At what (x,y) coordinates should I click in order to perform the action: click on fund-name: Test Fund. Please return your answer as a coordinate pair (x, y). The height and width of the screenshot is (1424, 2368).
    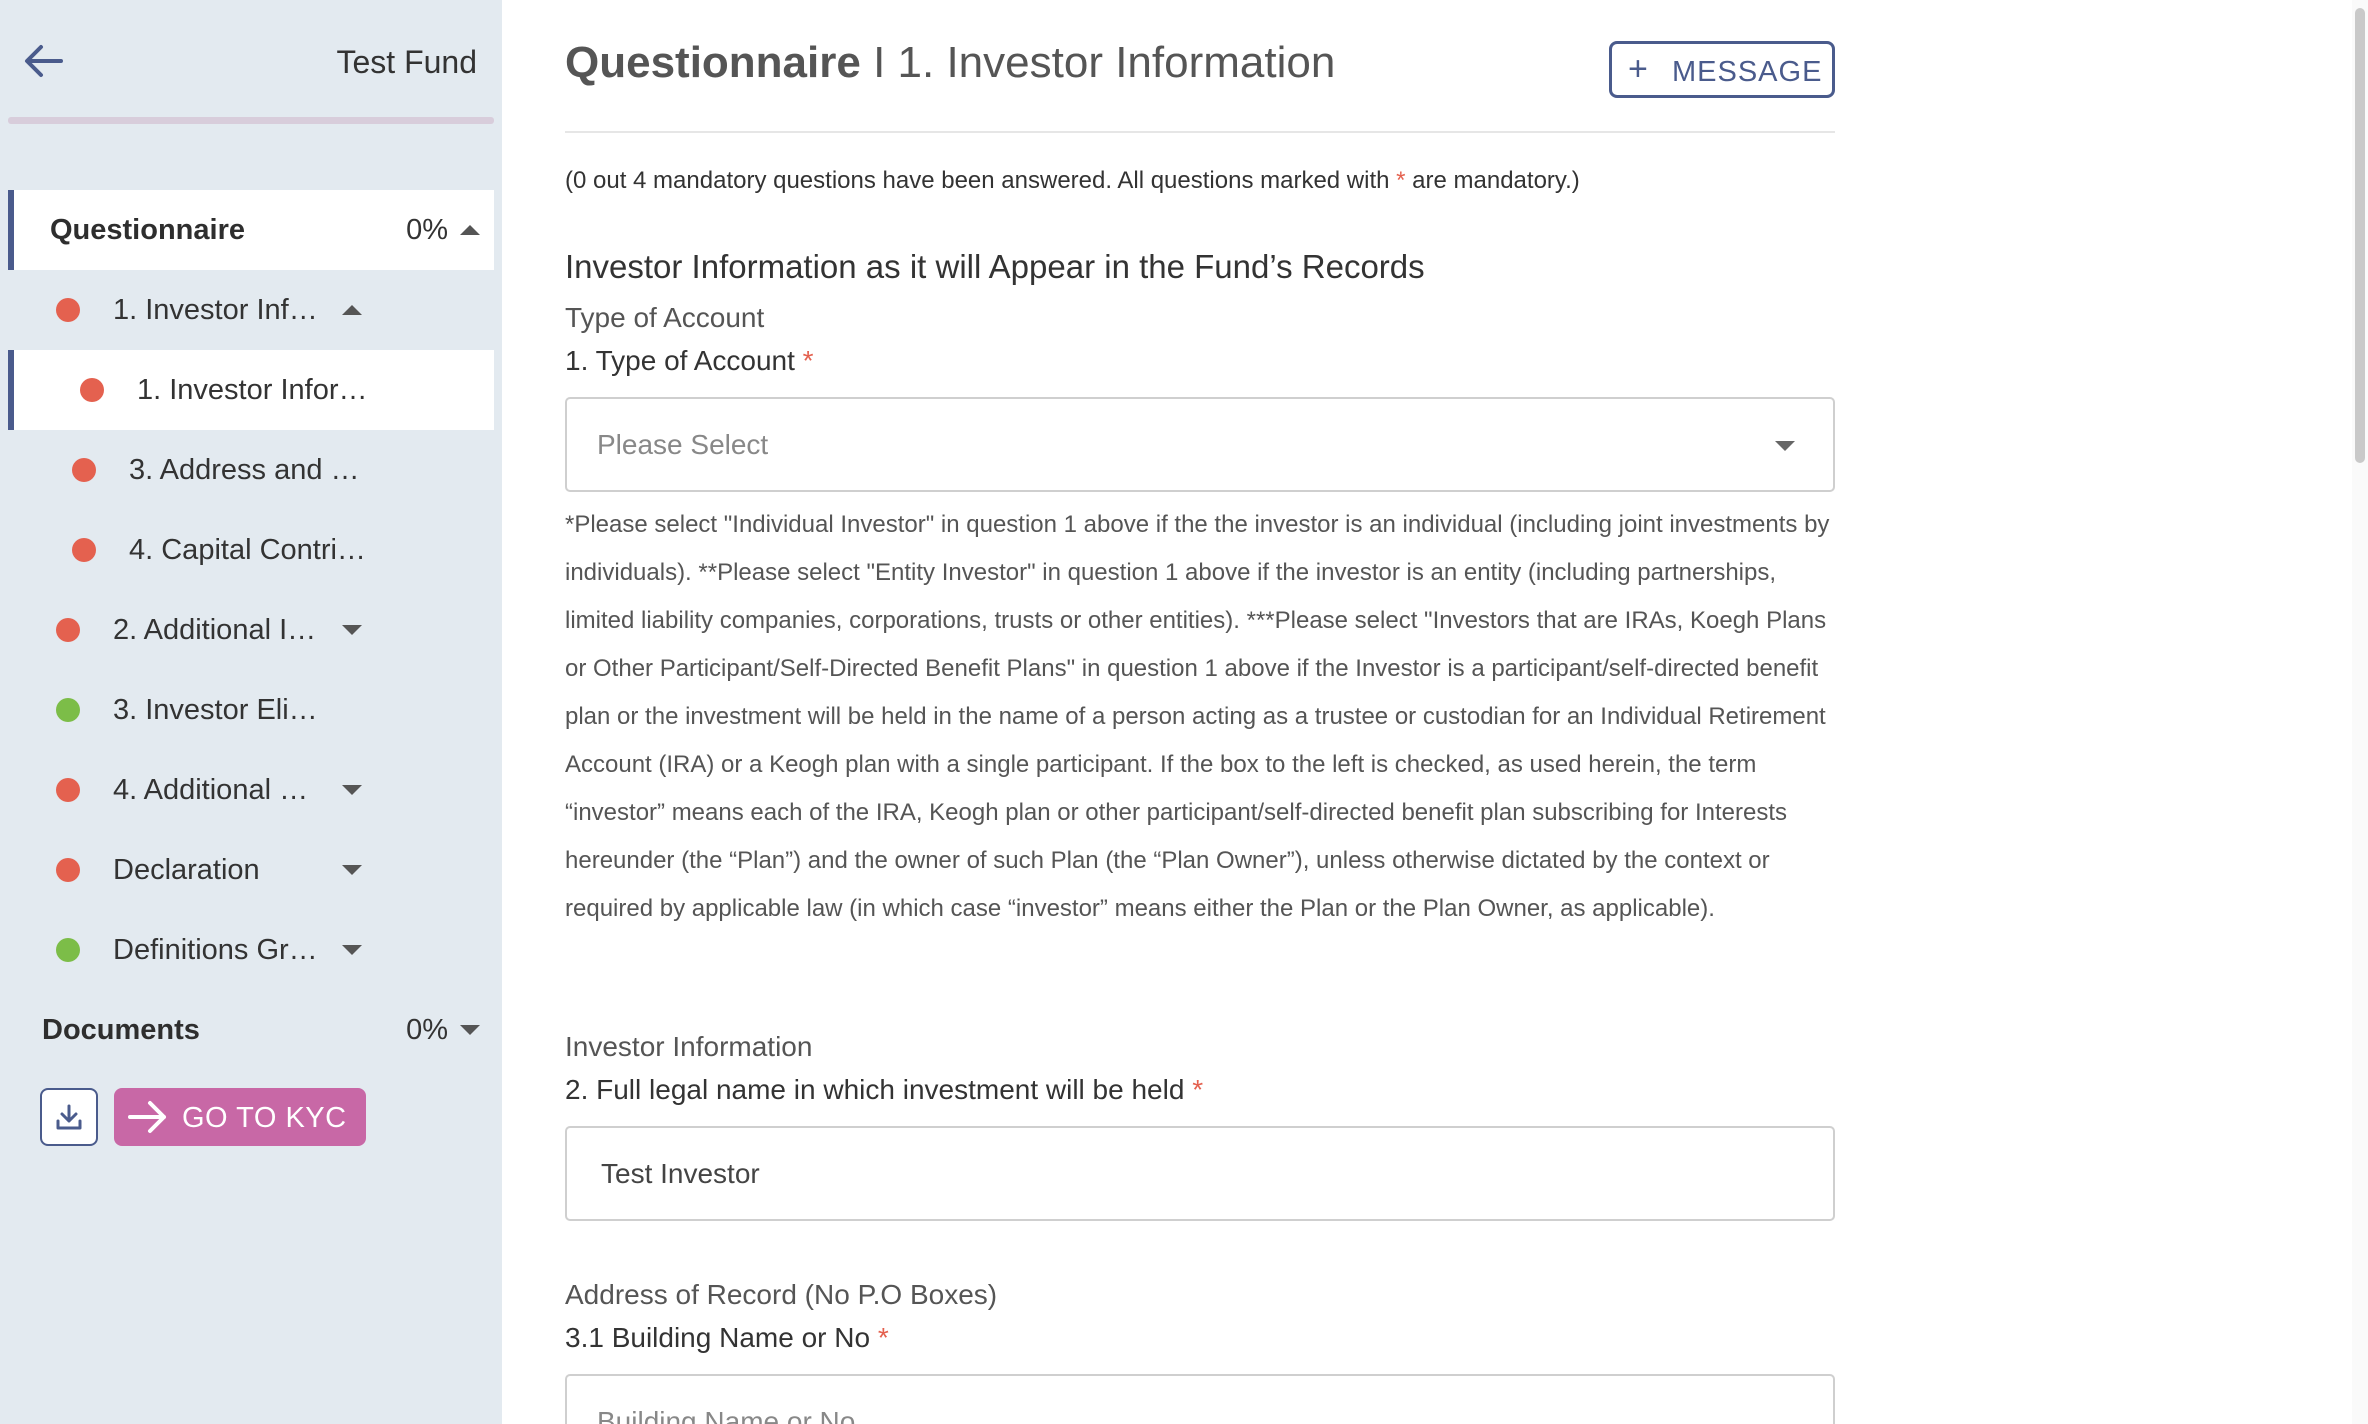
    Looking at the image, I should click on (406, 62).